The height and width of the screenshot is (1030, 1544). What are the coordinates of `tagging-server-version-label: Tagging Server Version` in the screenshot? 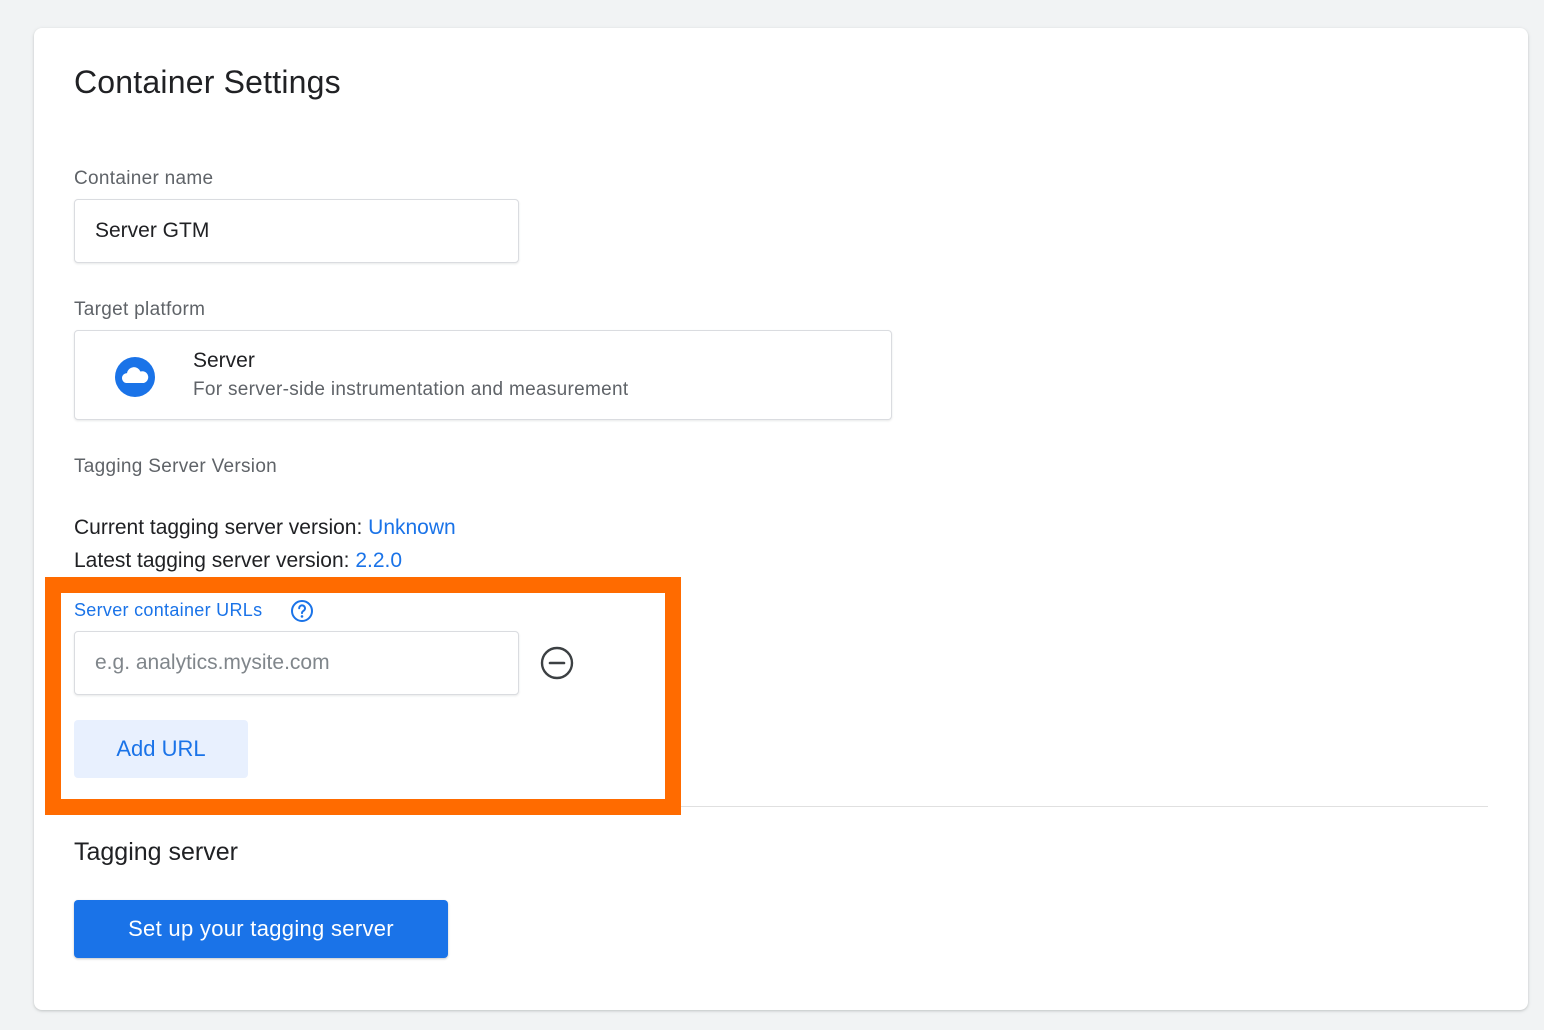 It's located at (176, 466).